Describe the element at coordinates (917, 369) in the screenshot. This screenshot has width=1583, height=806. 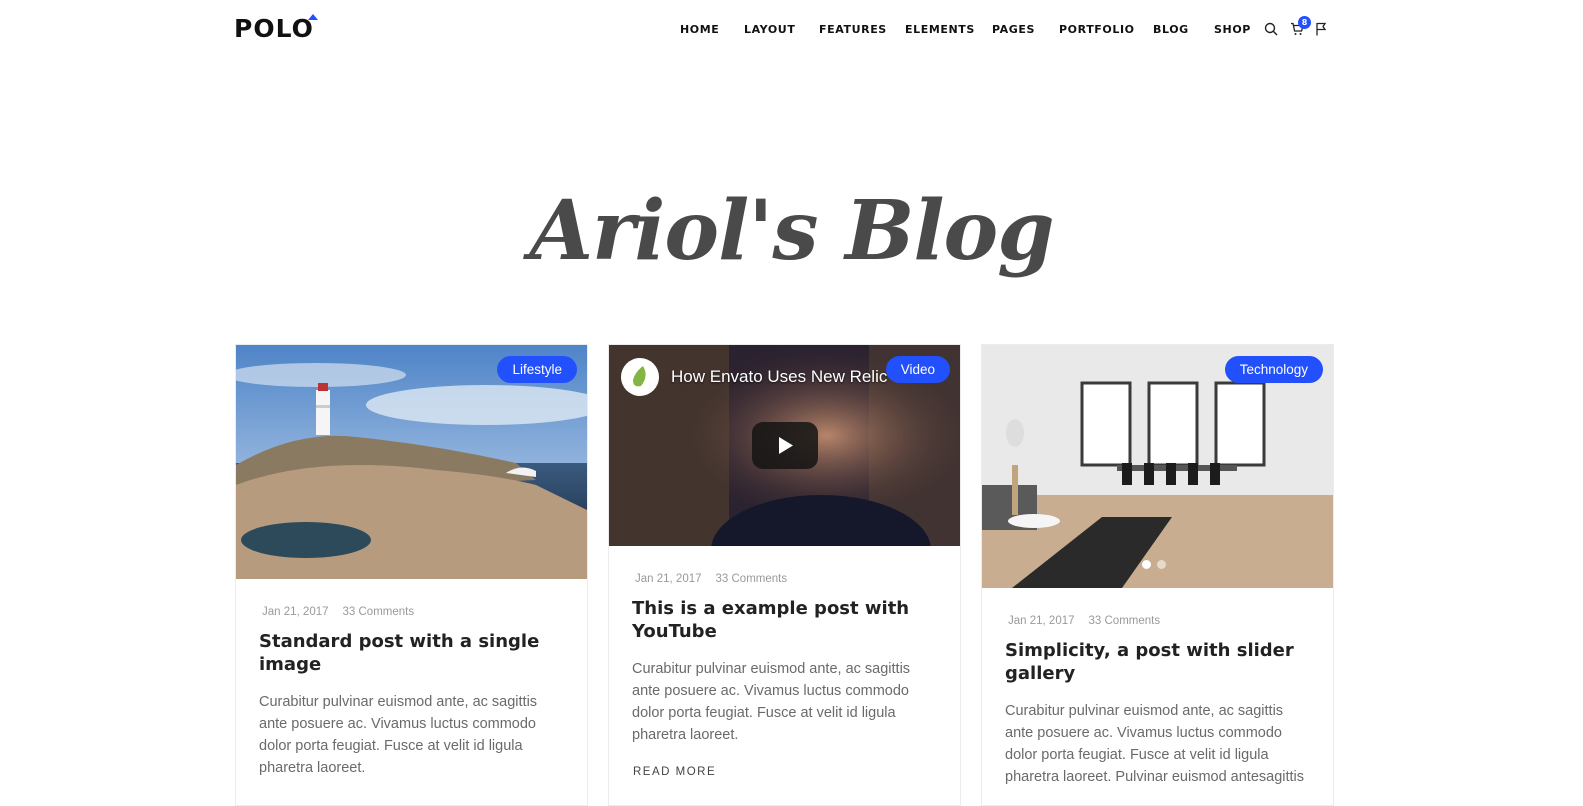
I see `category-badge: Video` at that location.